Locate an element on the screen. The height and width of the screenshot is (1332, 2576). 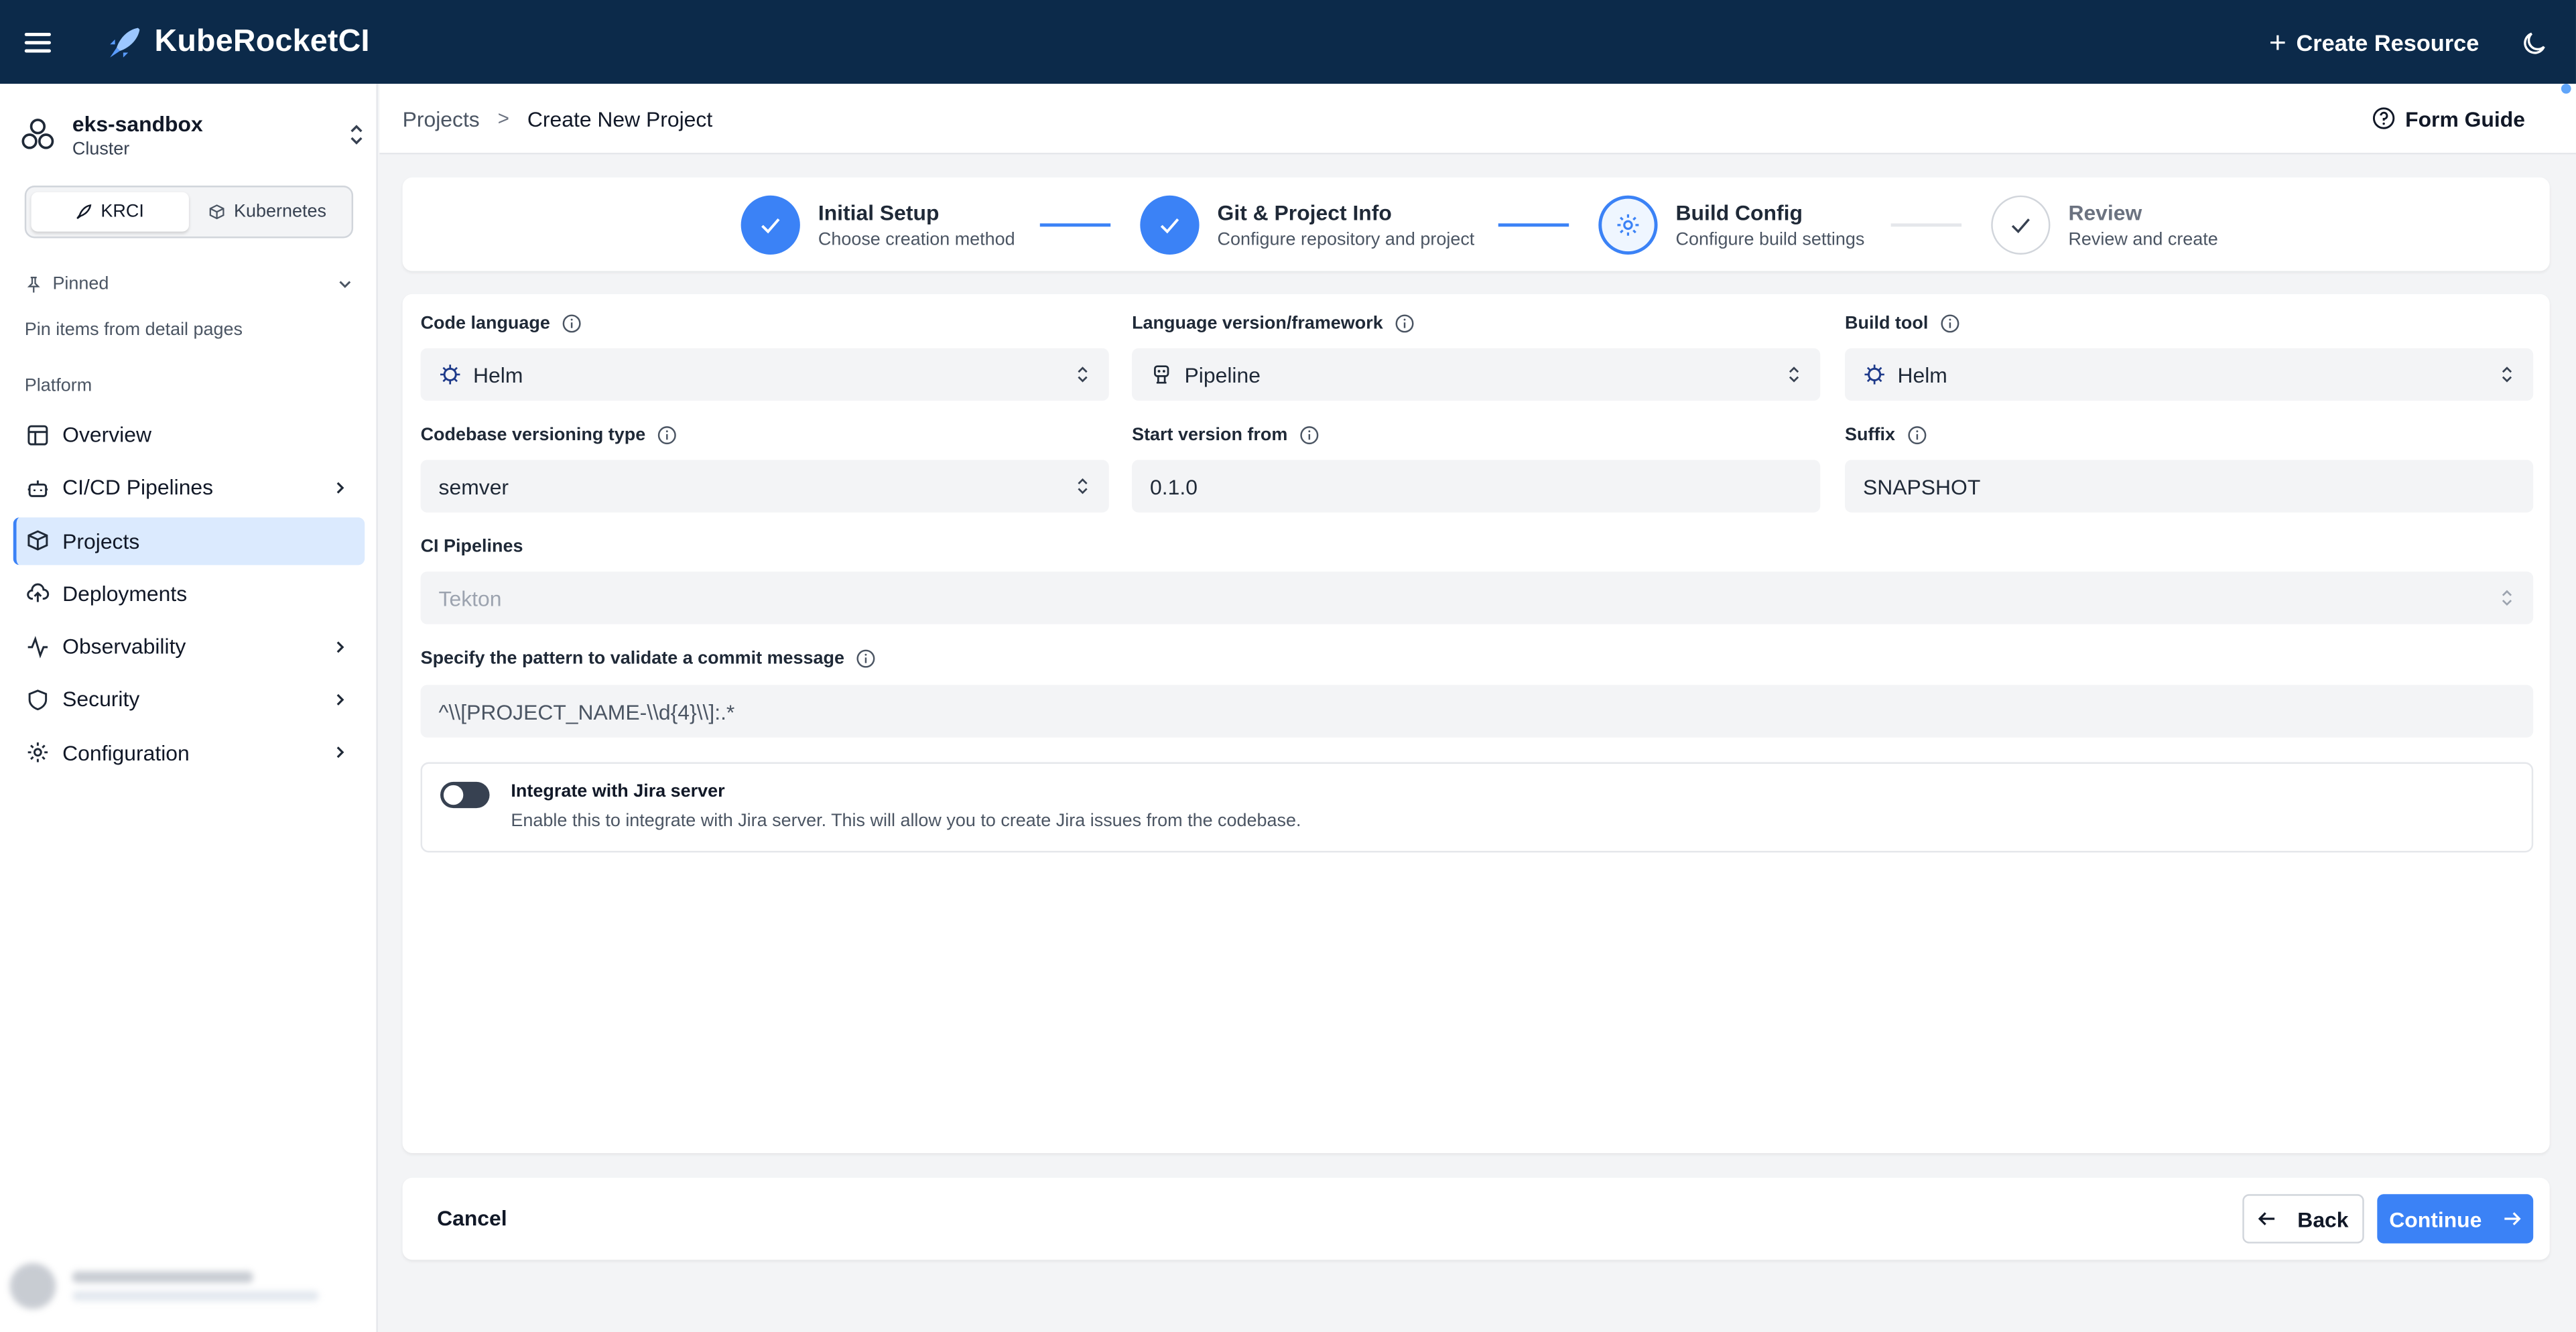
pipeline-robot-icon is located at coordinates (1161, 374).